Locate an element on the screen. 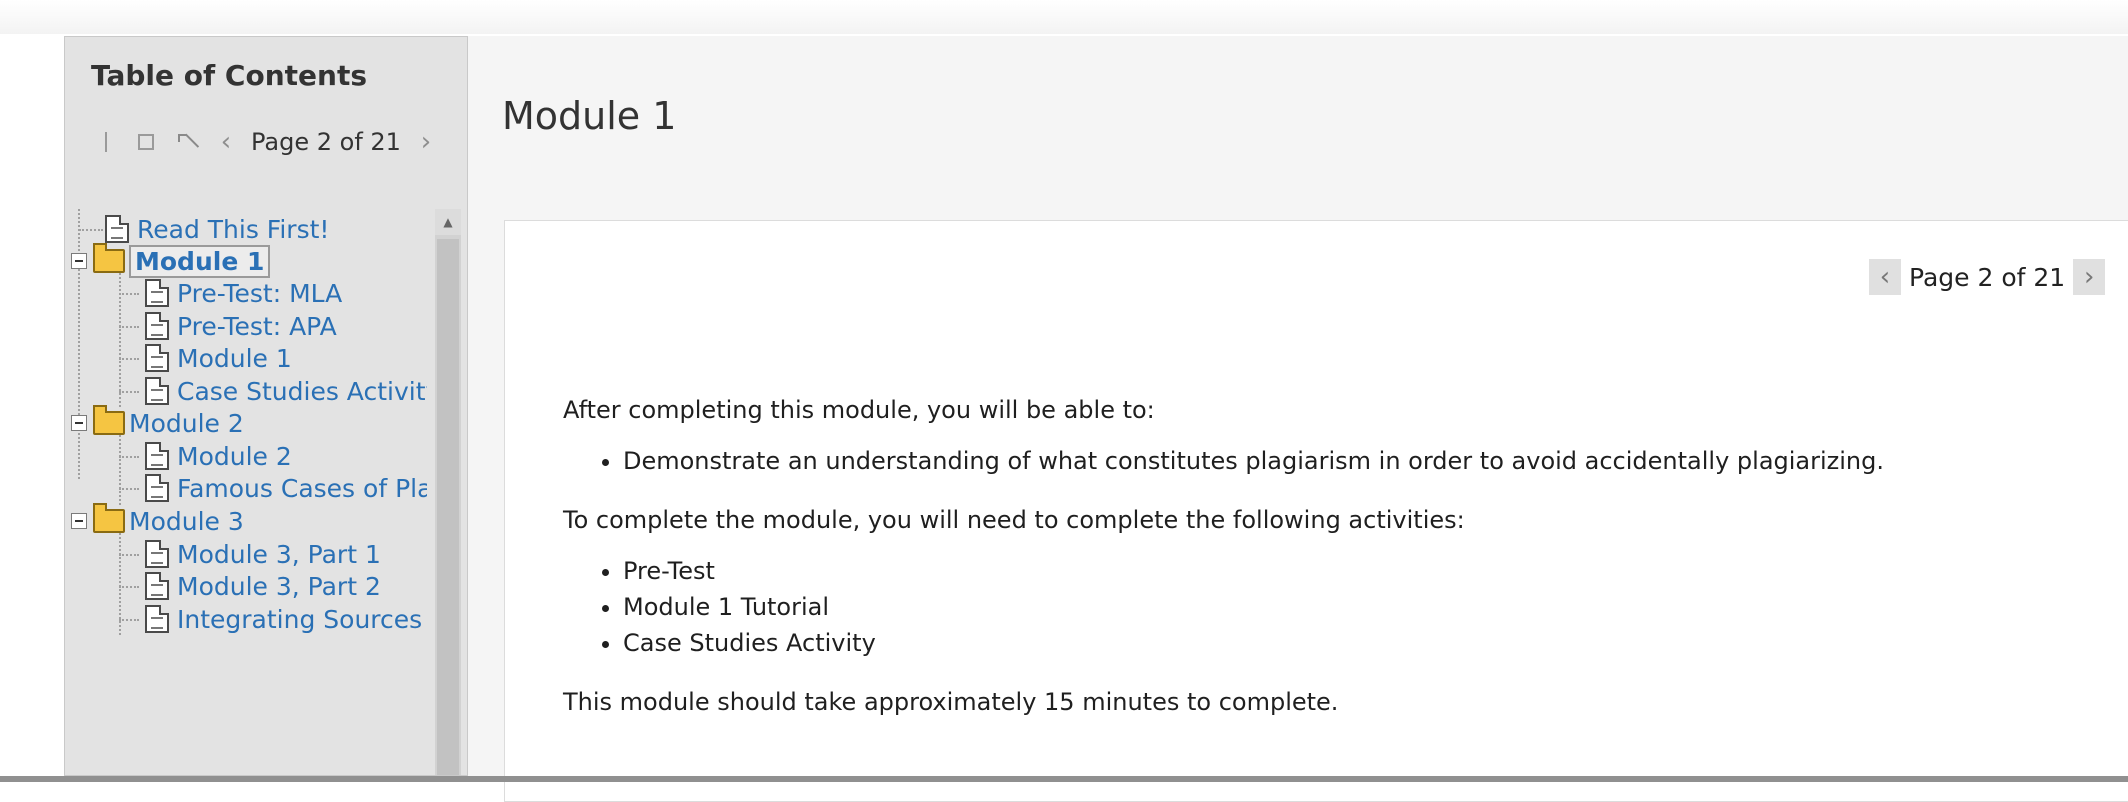 This screenshot has width=2128, height=802. toc-item-label: Module 3 is located at coordinates (186, 521).